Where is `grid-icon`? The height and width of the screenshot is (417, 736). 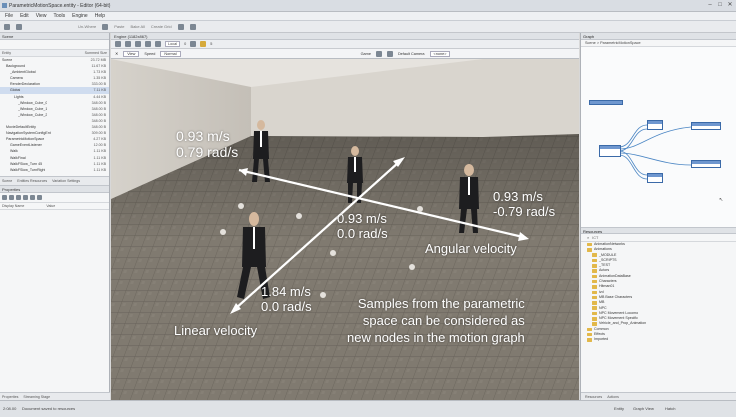
grid-icon is located at coordinates (19, 26).